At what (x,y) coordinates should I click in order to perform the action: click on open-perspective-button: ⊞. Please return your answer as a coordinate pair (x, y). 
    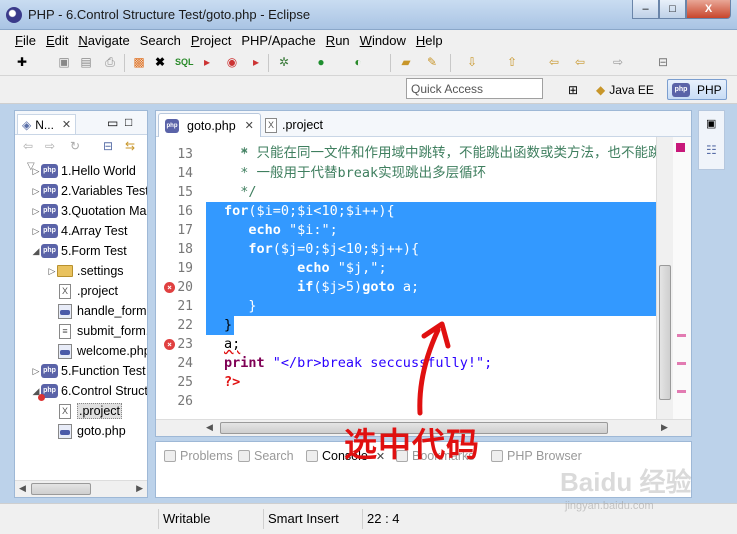
    Looking at the image, I should click on (573, 89).